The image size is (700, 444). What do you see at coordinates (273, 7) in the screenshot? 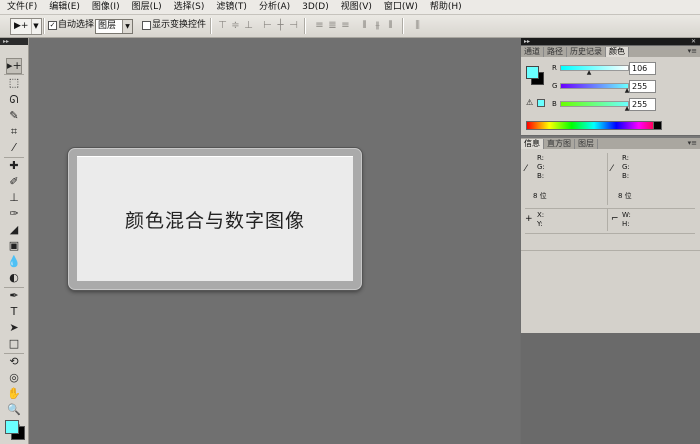
I see `menu-analysis: 分析(A)` at bounding box center [273, 7].